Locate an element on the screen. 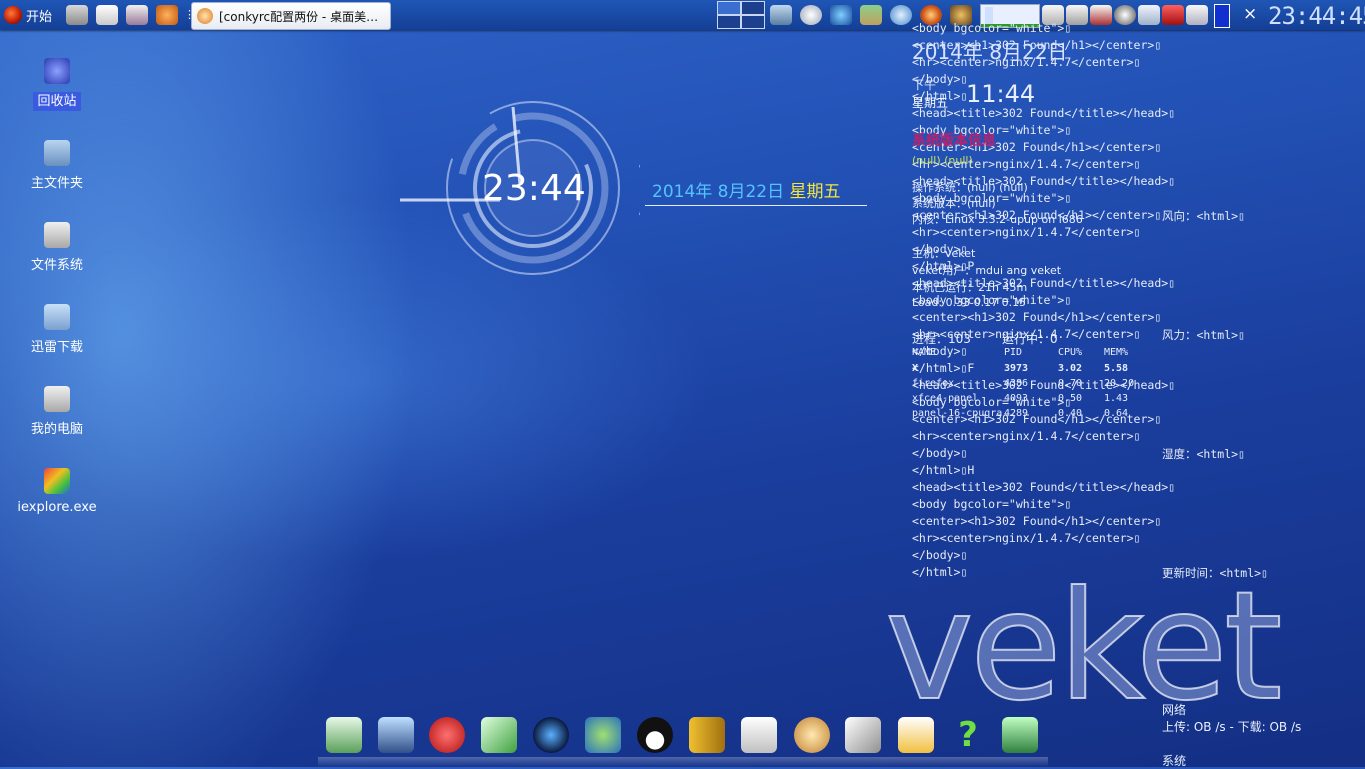  desktop-icon-label: 我的电脑 is located at coordinates (56, 429).